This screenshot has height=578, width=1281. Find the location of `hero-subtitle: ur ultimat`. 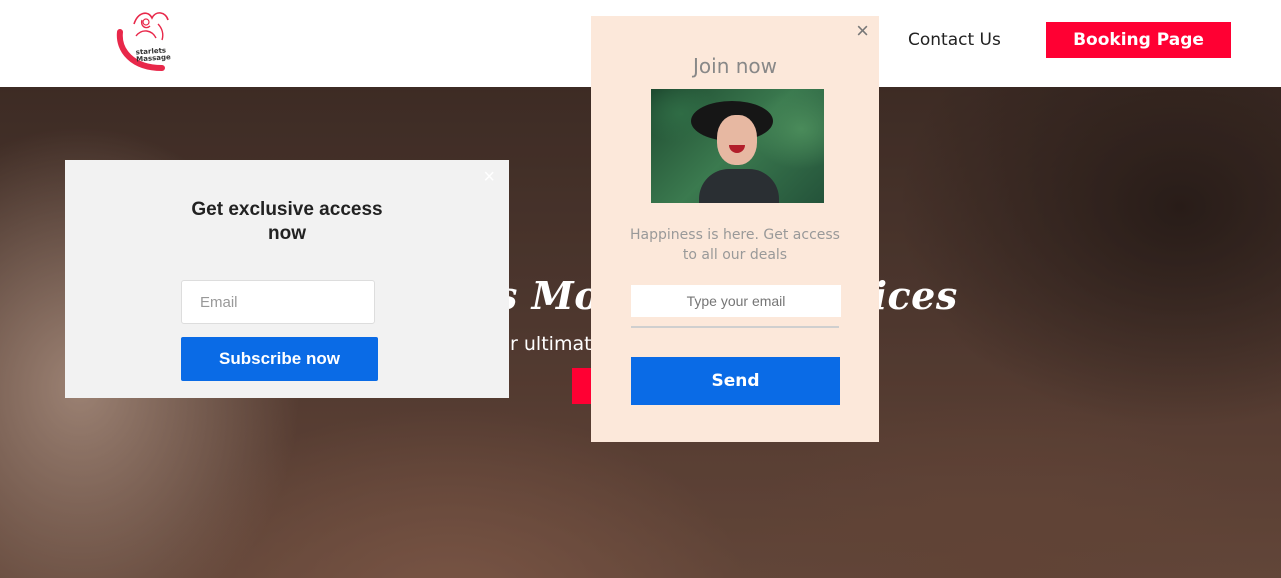

hero-subtitle: ur ultimat is located at coordinates (545, 344).